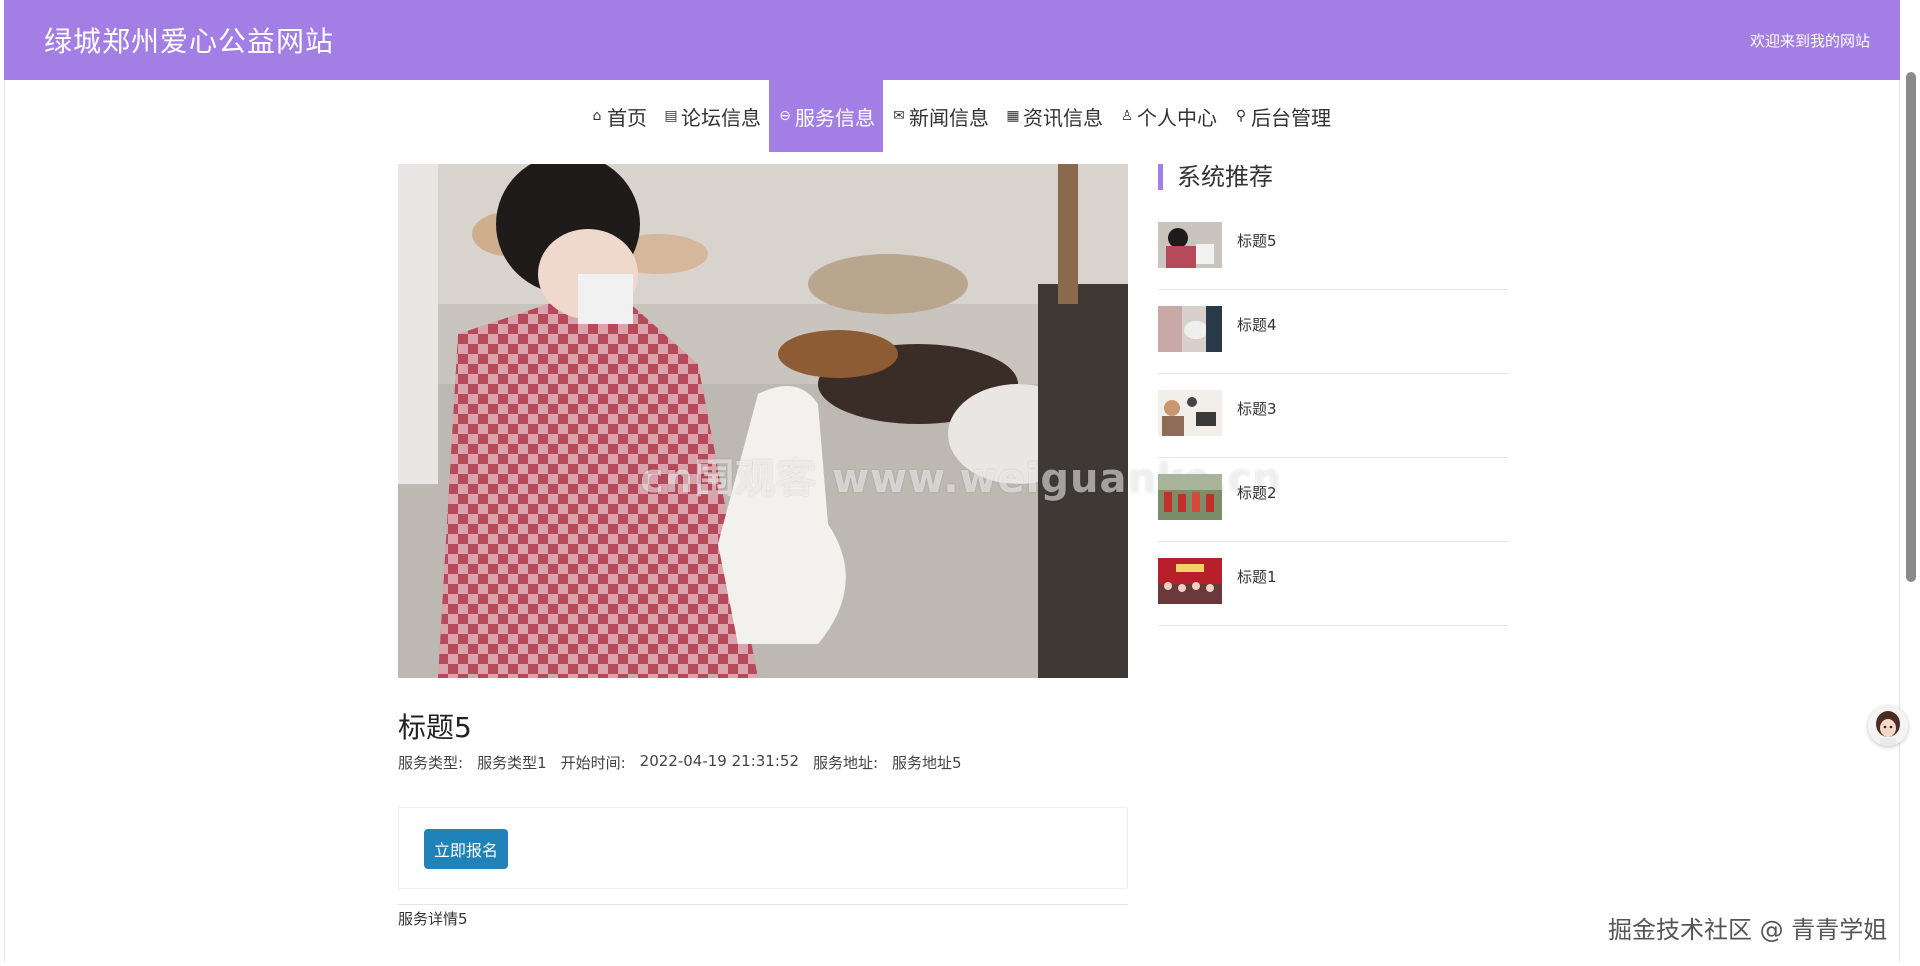  I want to click on nav-item-service: ⊖ 服务信息, so click(826, 116).